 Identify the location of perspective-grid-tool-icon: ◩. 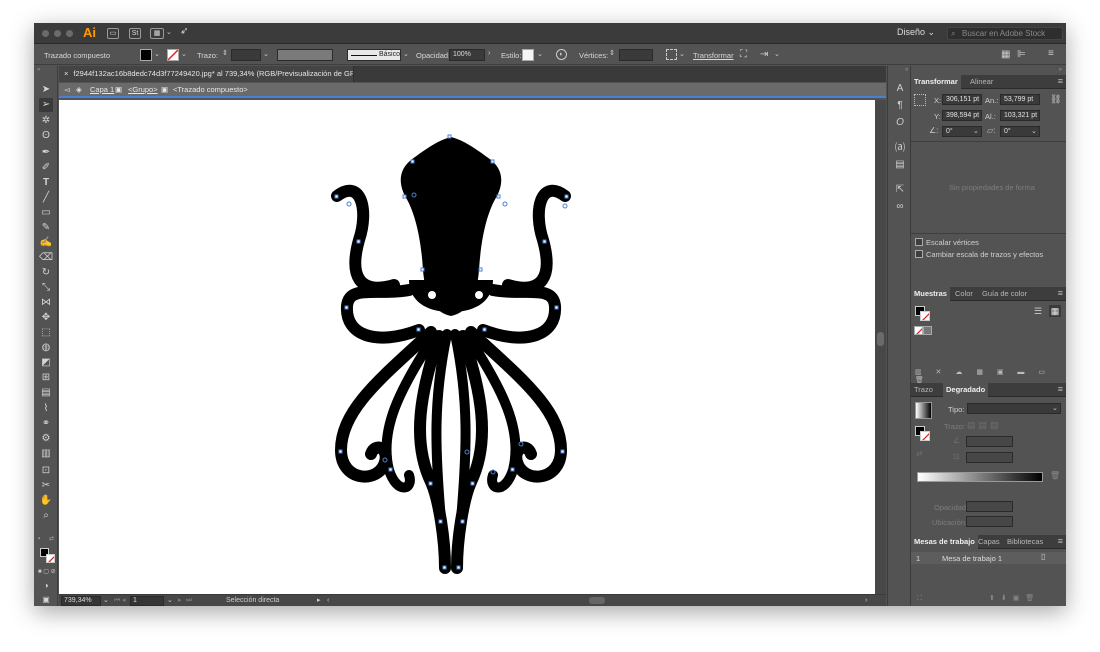
(46, 363).